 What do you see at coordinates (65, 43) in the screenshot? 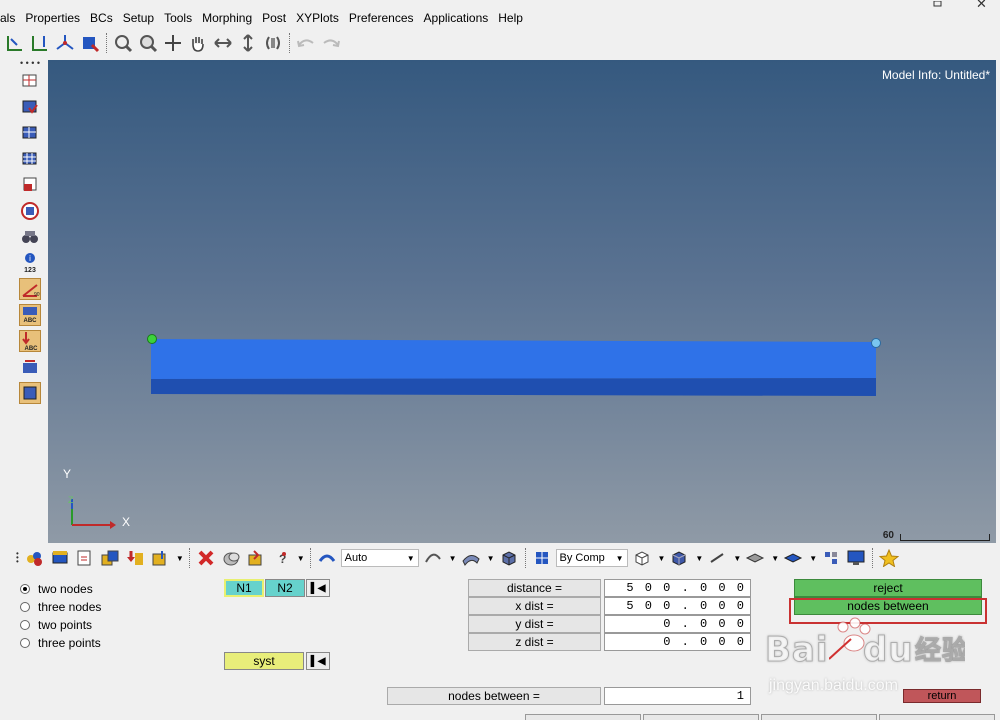
I see `isometric-view-icon` at bounding box center [65, 43].